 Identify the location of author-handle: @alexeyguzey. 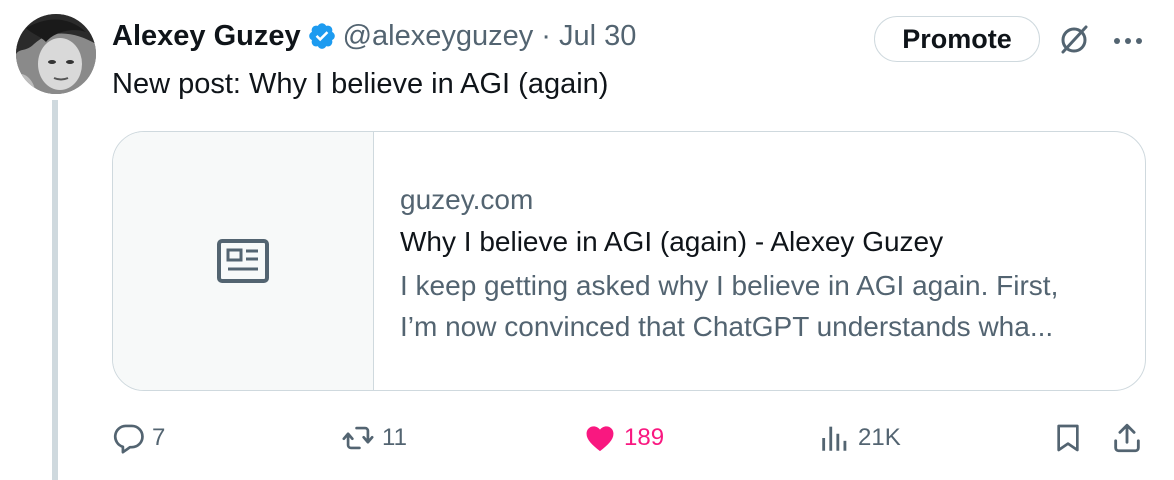
(438, 36).